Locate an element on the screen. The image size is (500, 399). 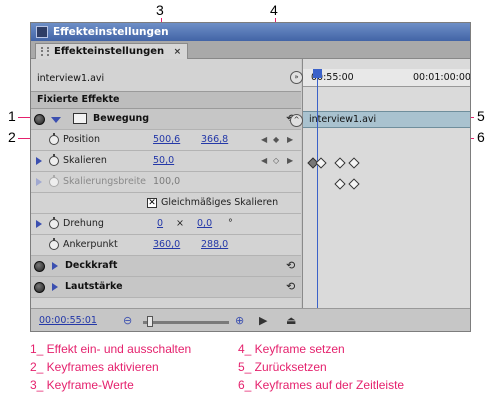
property-label: Drehung is located at coordinates (83, 223).